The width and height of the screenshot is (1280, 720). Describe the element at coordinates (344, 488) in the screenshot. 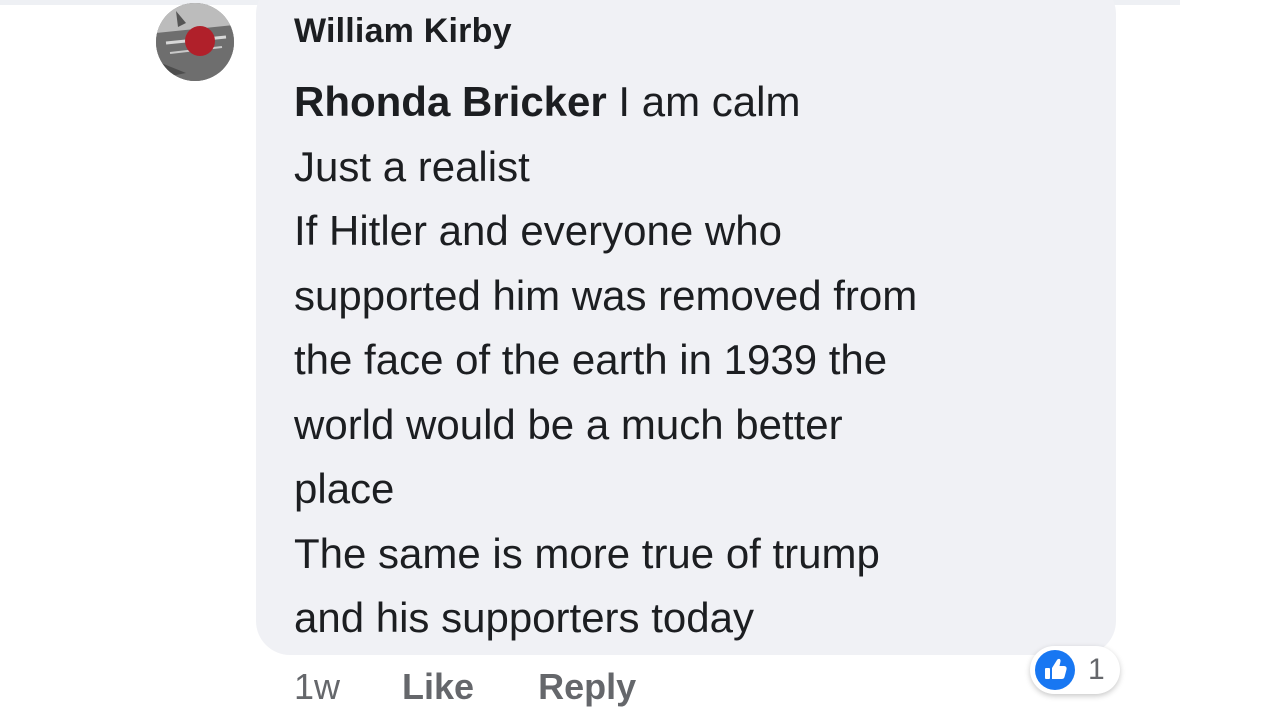

I see `comment-line: place` at that location.